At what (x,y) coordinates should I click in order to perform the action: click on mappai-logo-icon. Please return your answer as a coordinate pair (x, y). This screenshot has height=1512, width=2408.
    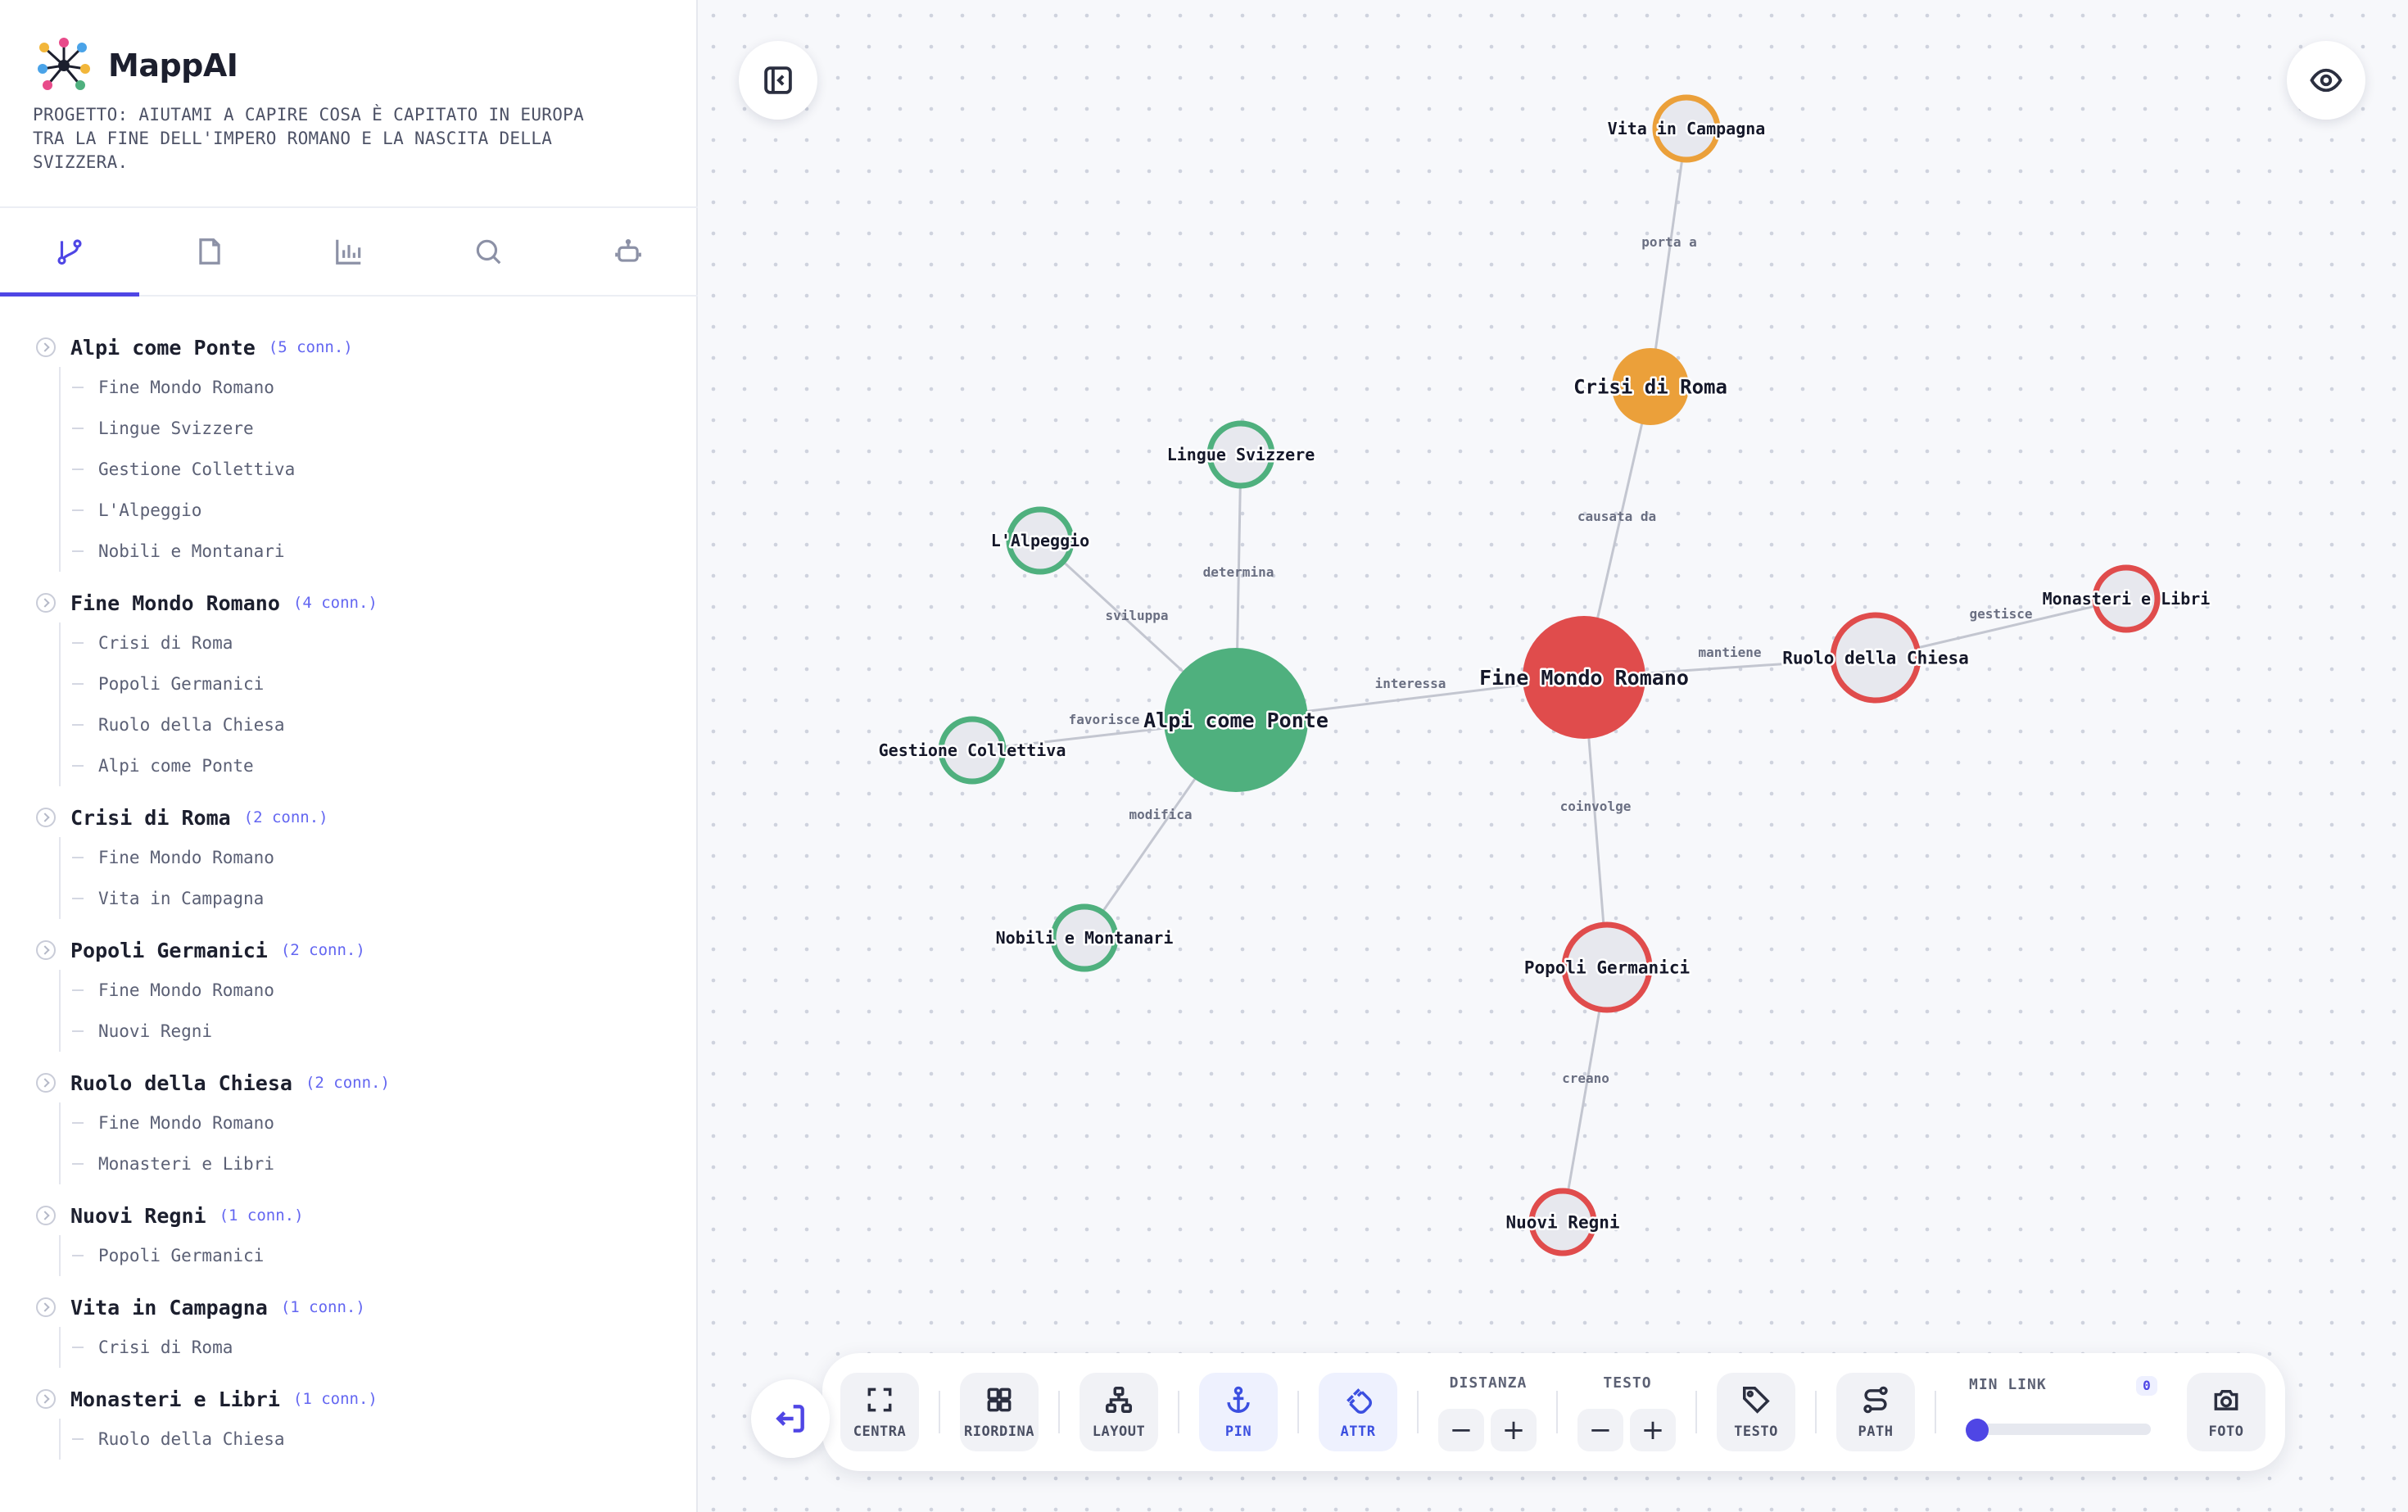
    Looking at the image, I should click on (64, 64).